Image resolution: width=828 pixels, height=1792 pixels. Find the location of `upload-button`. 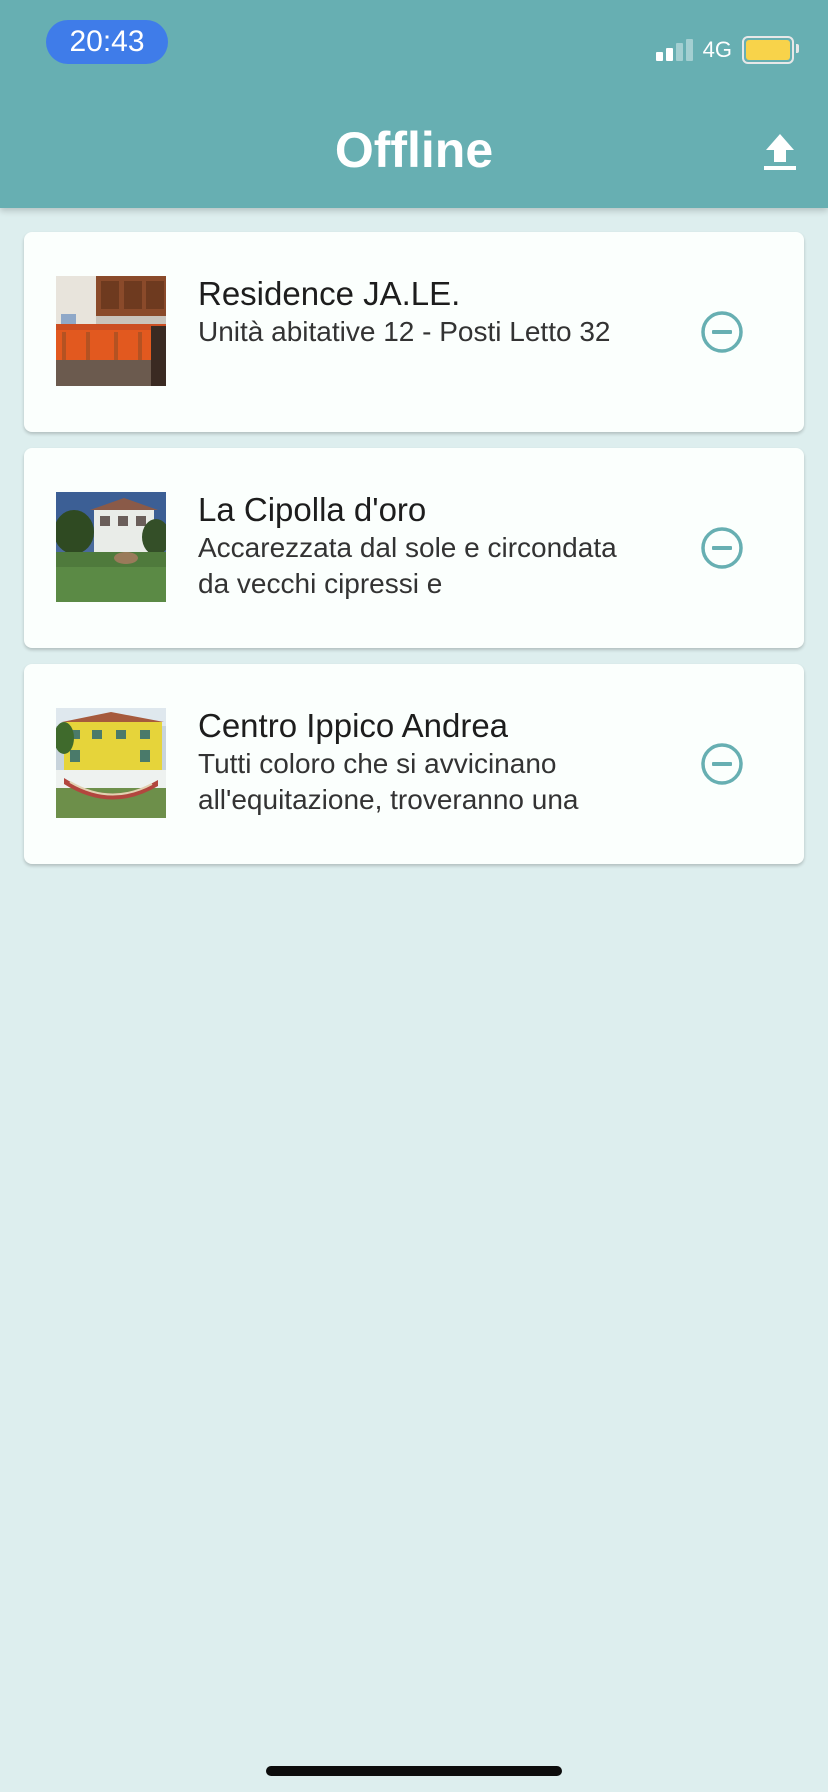

upload-button is located at coordinates (780, 152).